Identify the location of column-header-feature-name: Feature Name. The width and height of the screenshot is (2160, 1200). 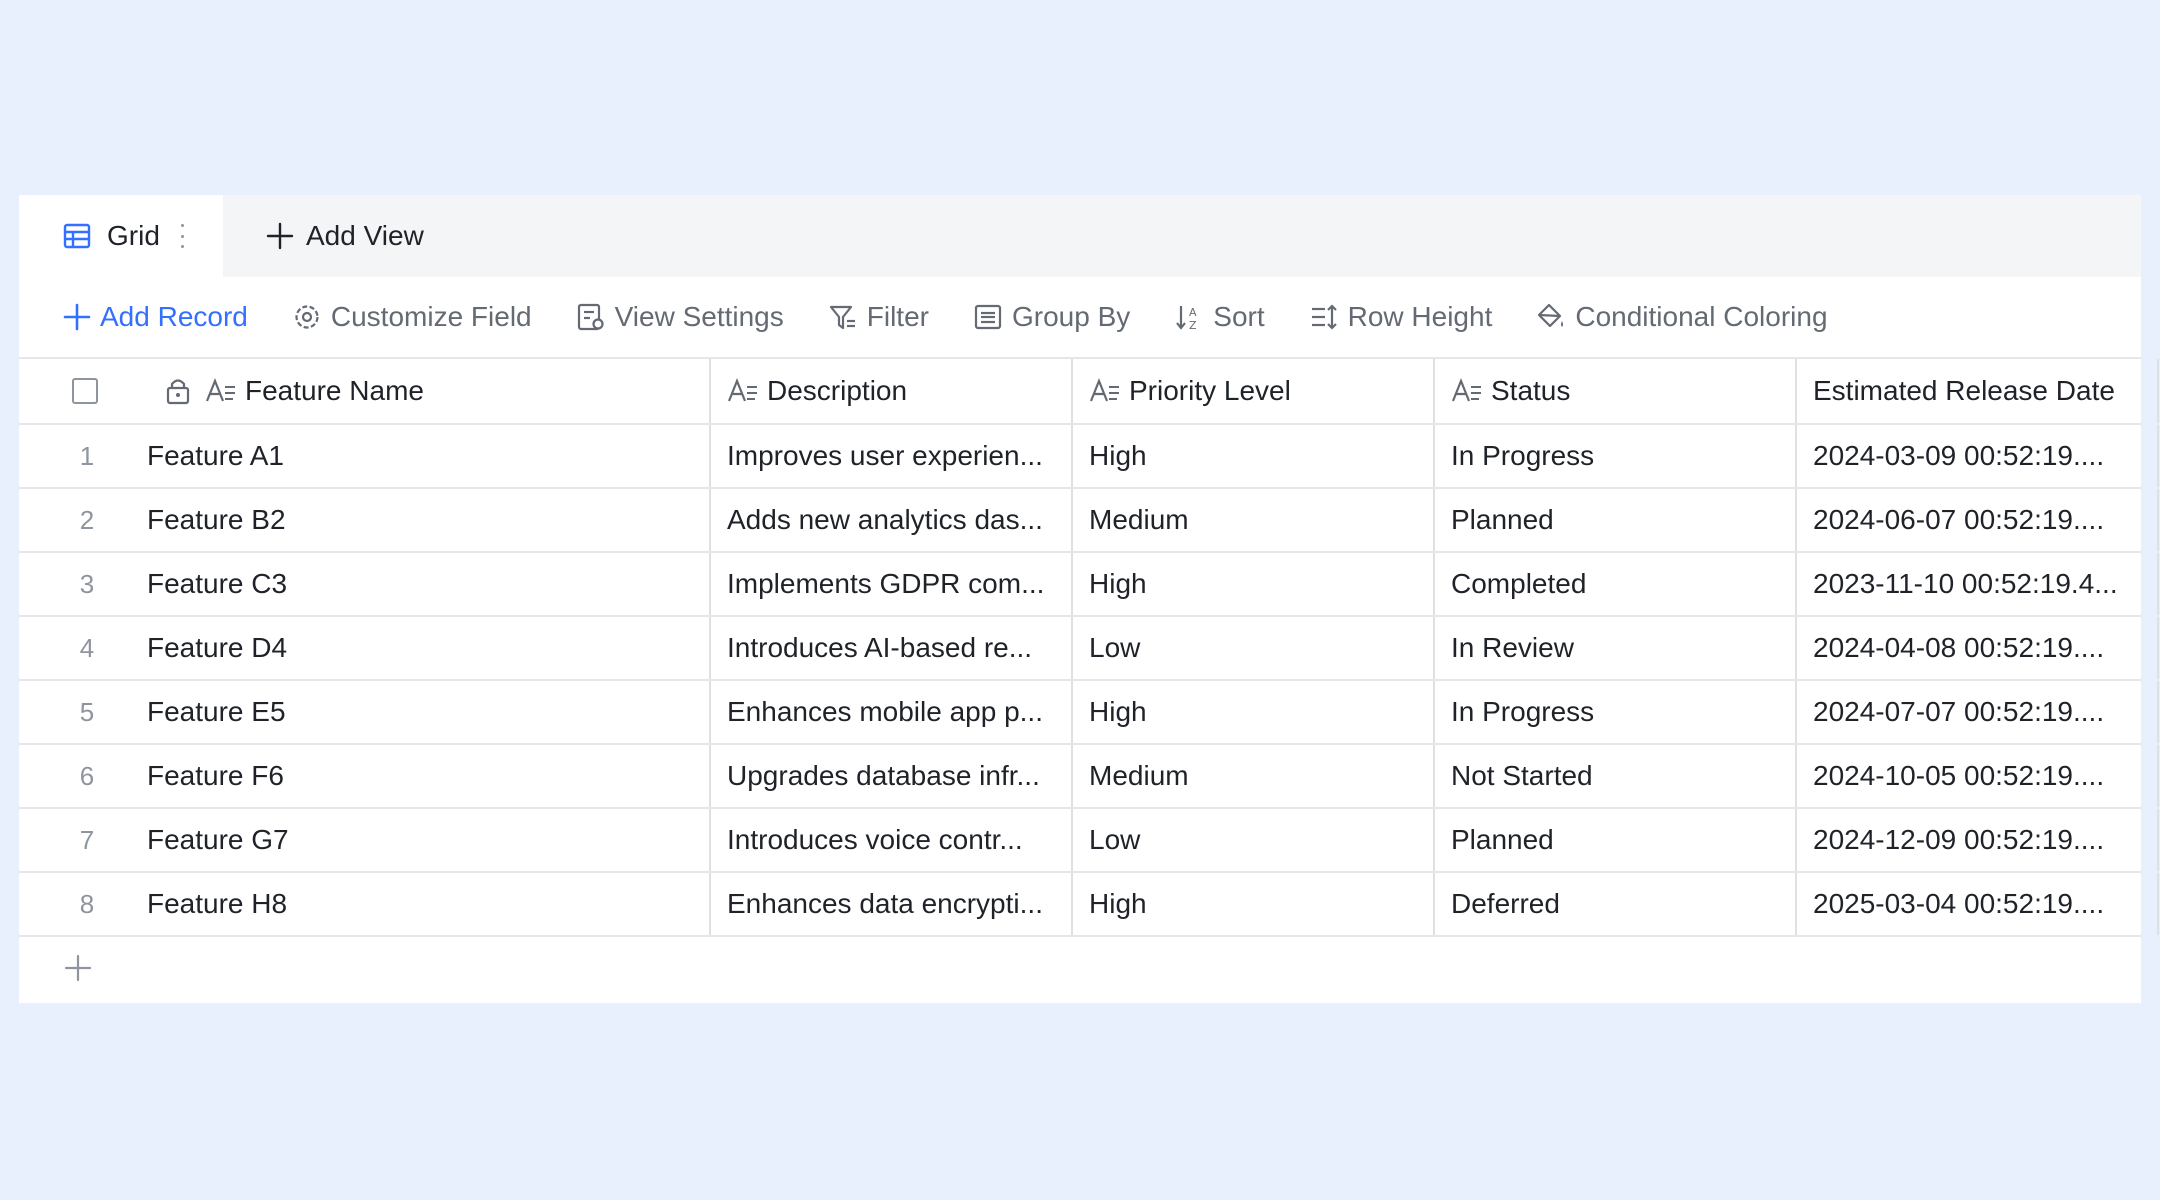
(429, 391).